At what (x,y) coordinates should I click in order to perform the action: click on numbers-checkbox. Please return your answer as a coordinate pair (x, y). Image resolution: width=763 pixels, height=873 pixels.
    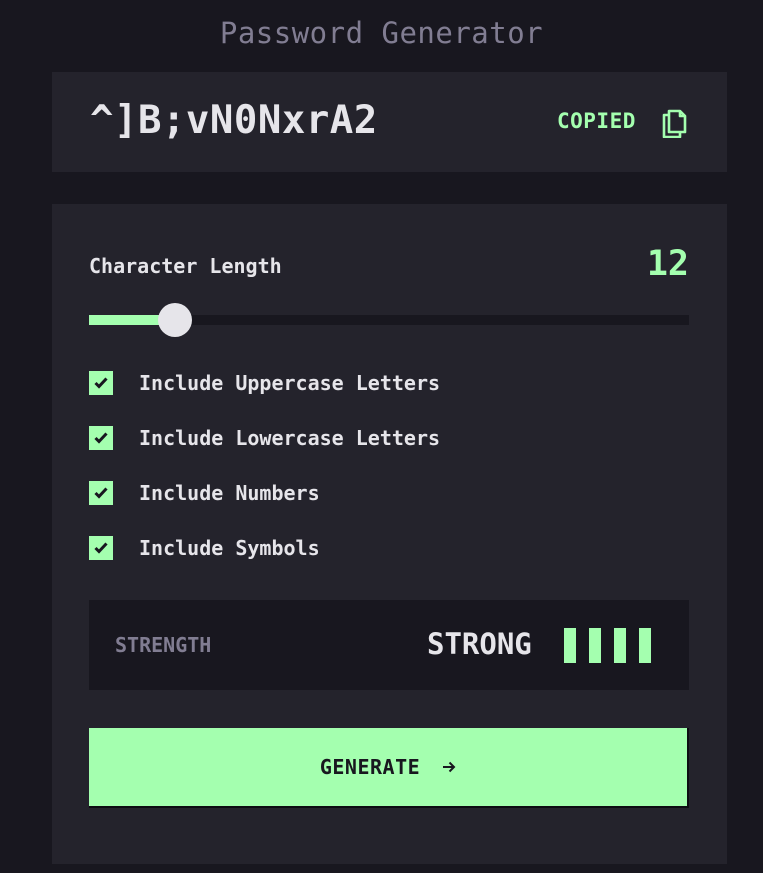
    Looking at the image, I should click on (101, 493).